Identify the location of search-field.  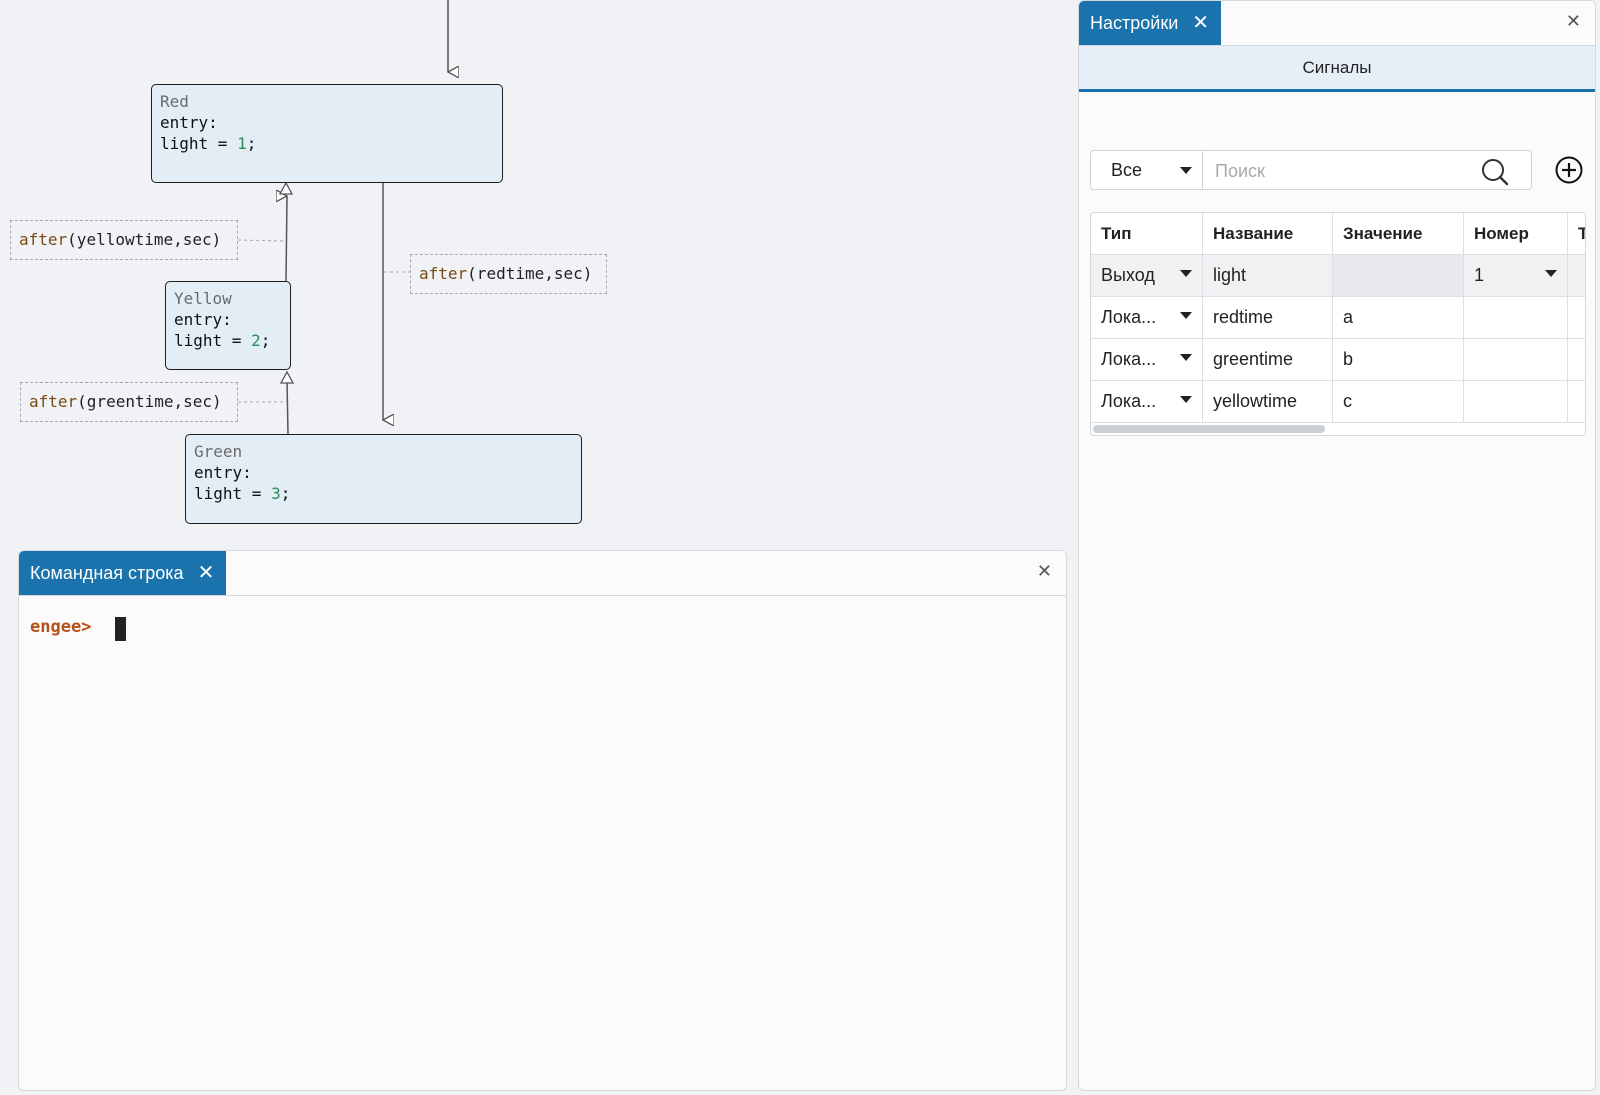
(1367, 170).